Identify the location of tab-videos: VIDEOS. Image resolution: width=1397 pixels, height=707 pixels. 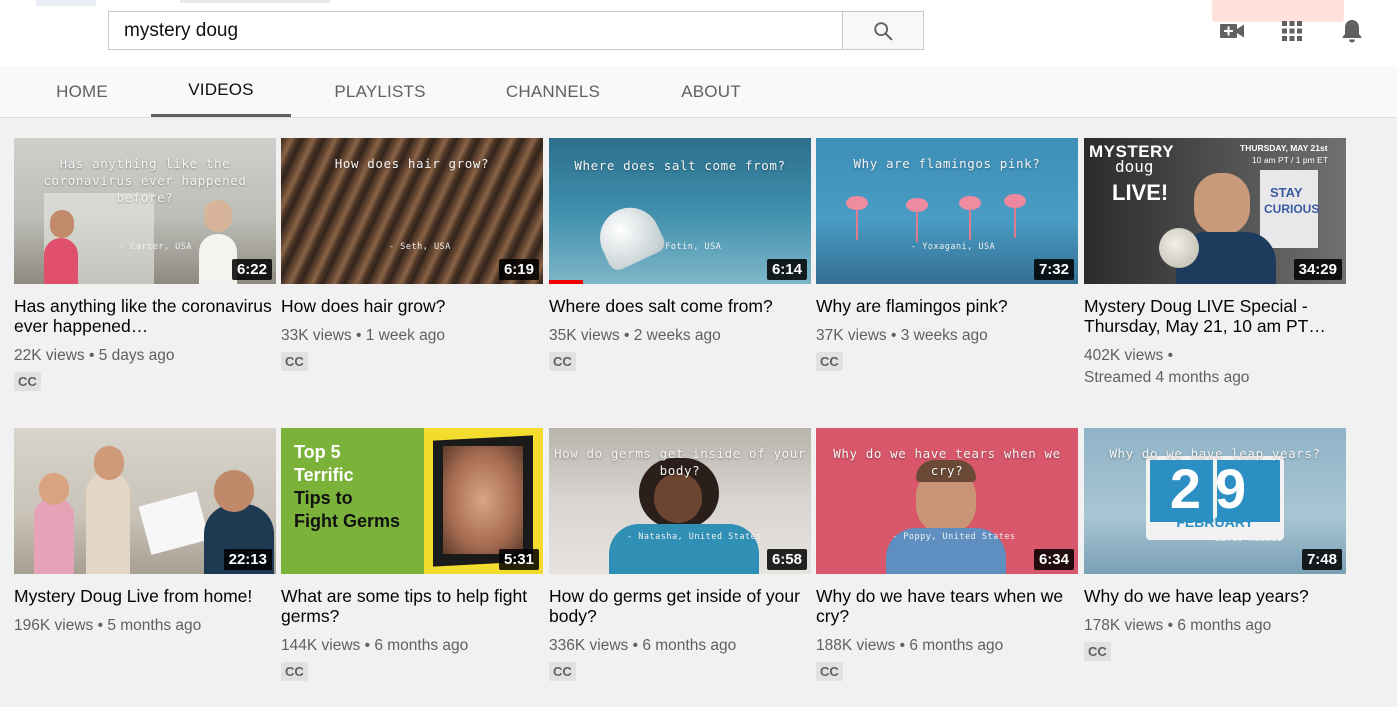
(221, 91).